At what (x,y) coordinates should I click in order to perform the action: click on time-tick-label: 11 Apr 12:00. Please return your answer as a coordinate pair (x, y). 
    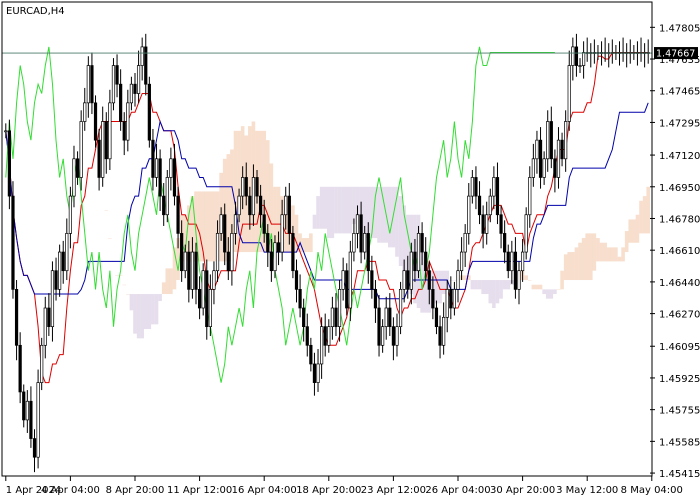
    Looking at the image, I should click on (199, 490).